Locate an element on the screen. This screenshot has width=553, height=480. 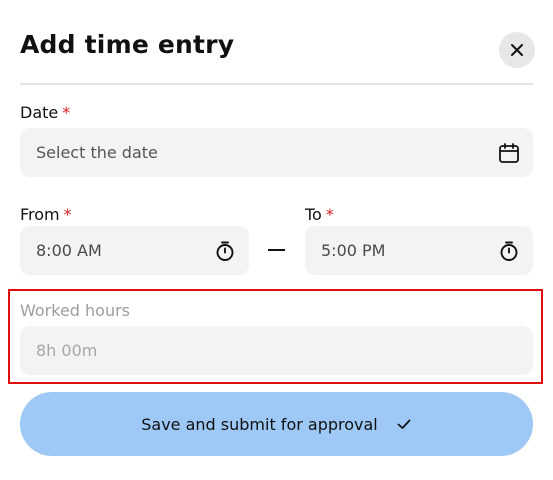
worked-hours-label: Worked hours is located at coordinates (75, 310).